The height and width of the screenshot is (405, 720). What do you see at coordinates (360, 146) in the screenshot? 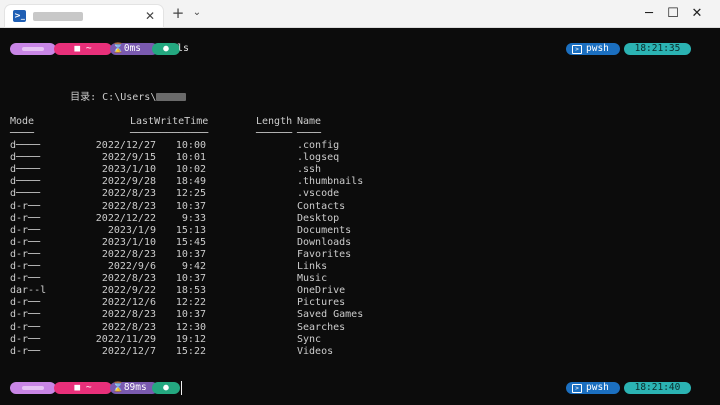
I see `list-item: d──── 2022/12/27 10:00 .config` at bounding box center [360, 146].